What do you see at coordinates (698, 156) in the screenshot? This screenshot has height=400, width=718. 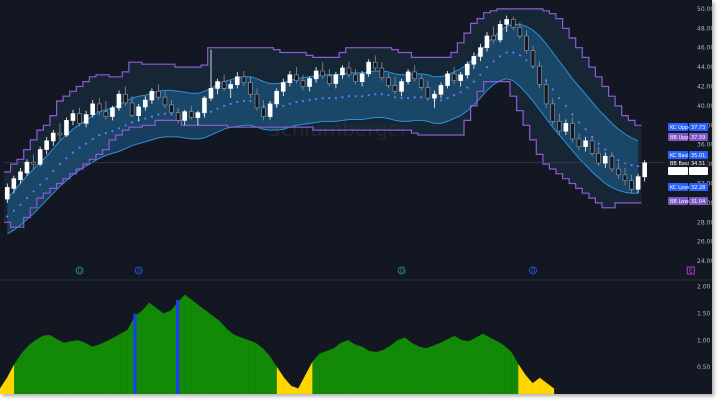 I see `price-tag-value: 35.01` at bounding box center [698, 156].